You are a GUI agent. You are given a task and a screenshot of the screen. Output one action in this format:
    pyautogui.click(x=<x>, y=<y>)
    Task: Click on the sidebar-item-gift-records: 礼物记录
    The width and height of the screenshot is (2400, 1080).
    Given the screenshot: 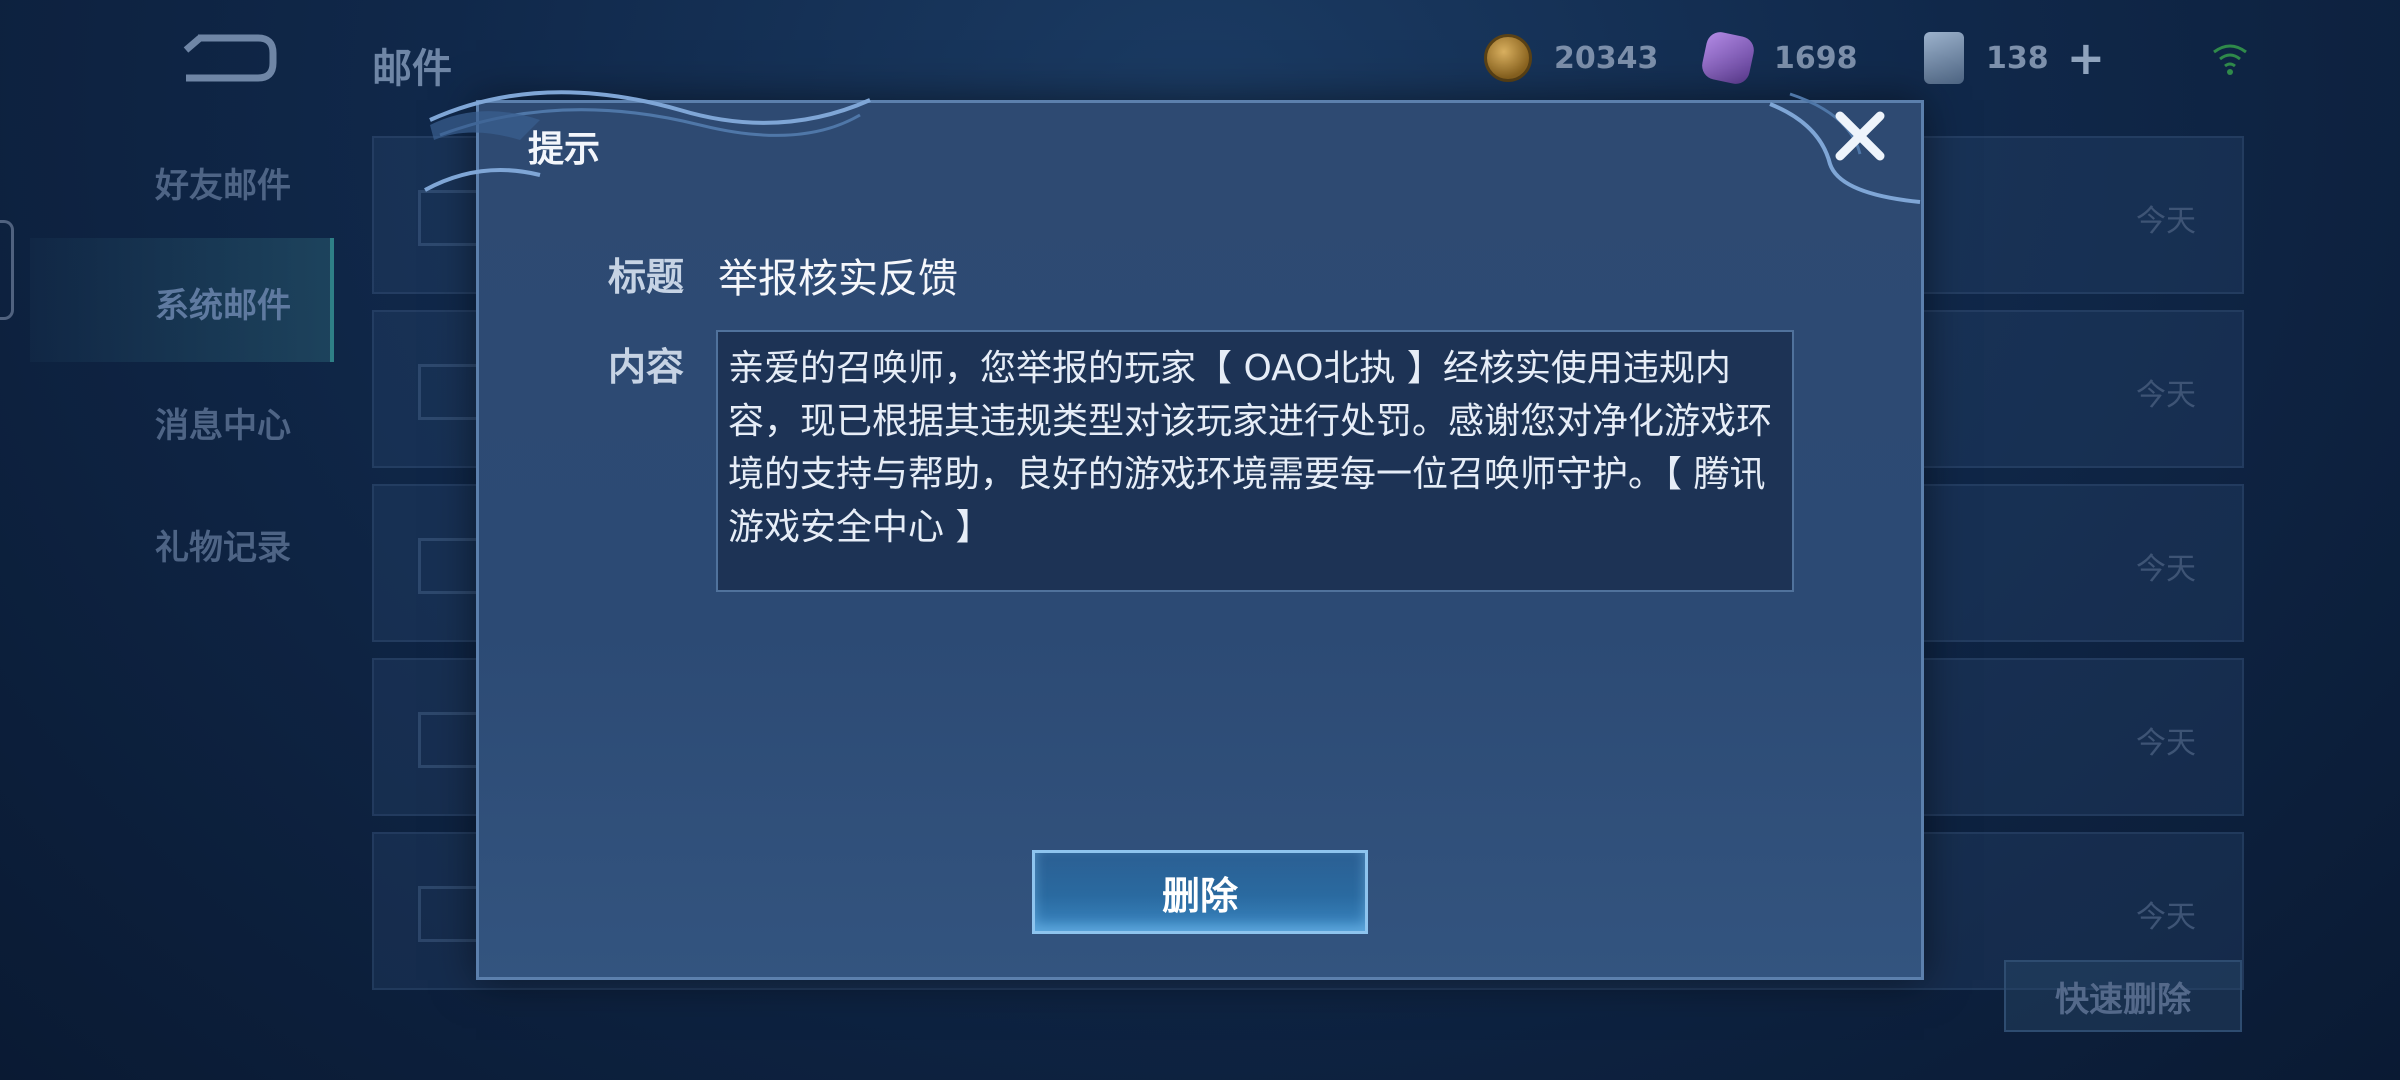 What is the action you would take?
    pyautogui.click(x=223, y=544)
    